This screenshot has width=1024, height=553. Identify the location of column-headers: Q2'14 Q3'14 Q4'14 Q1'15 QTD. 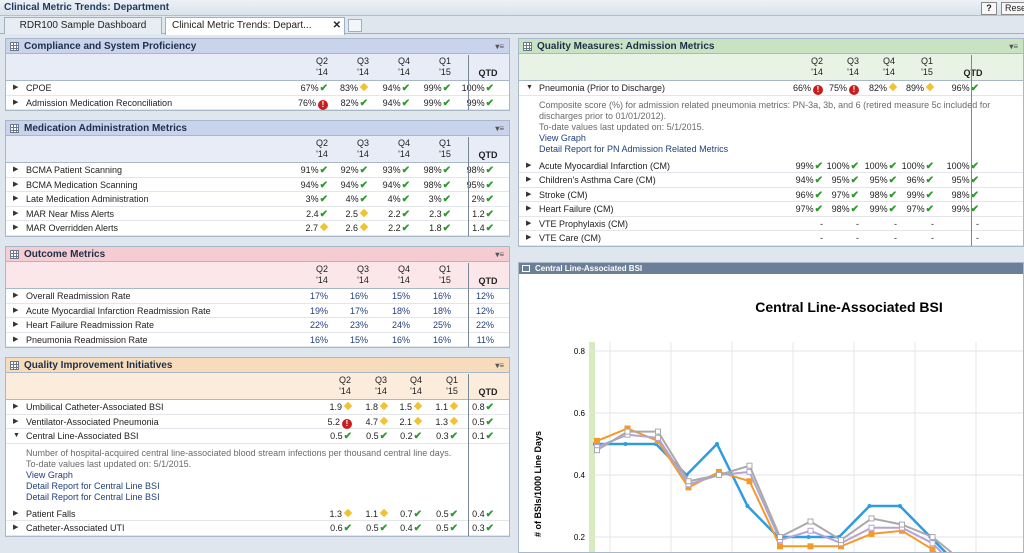
(771, 67).